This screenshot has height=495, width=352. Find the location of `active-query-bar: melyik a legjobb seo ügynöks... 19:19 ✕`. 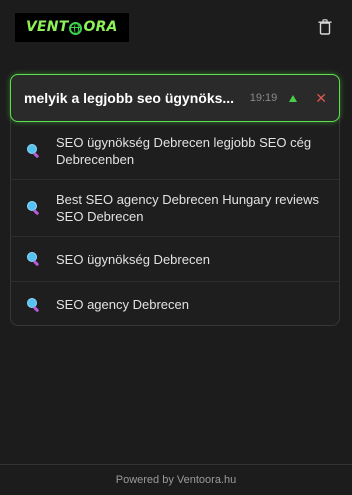

active-query-bar: melyik a legjobb seo ügynöks... 19:19 ✕ is located at coordinates (175, 98).